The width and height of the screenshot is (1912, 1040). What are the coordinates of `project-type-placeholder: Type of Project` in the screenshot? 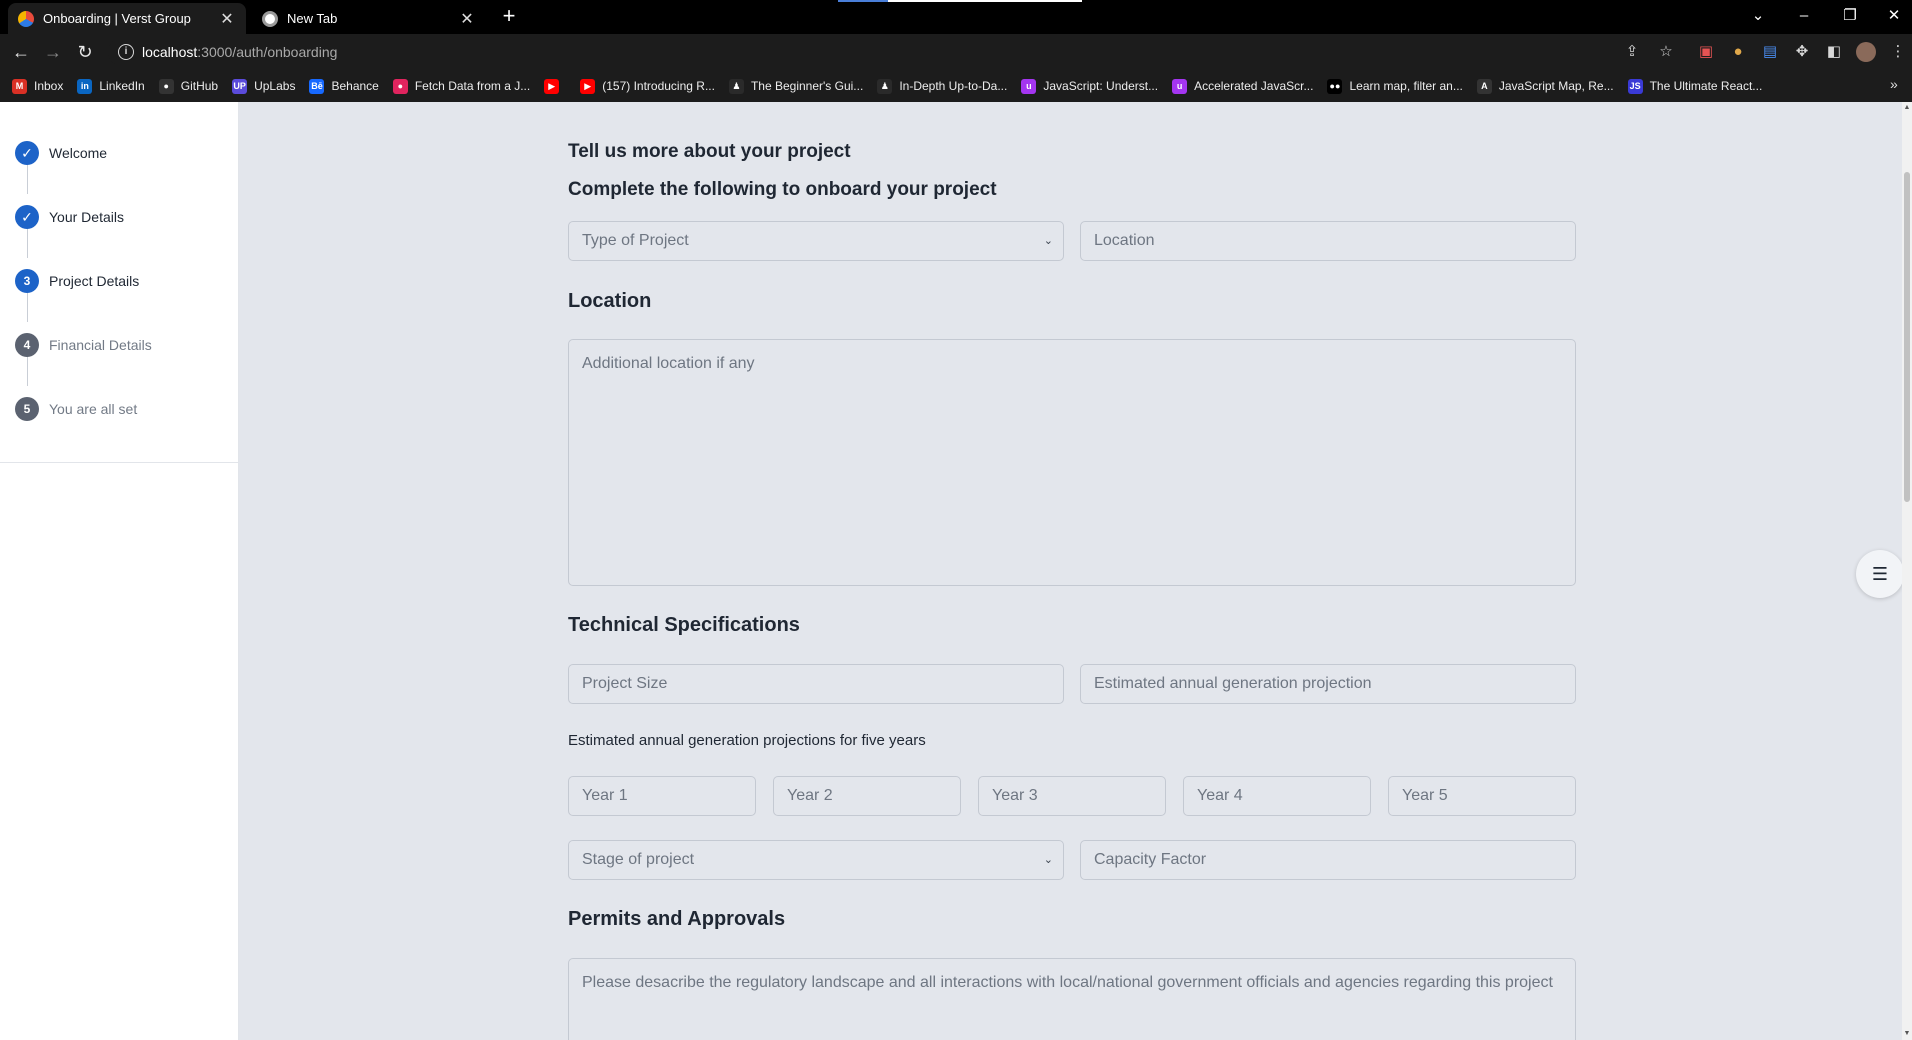 It's located at (635, 240).